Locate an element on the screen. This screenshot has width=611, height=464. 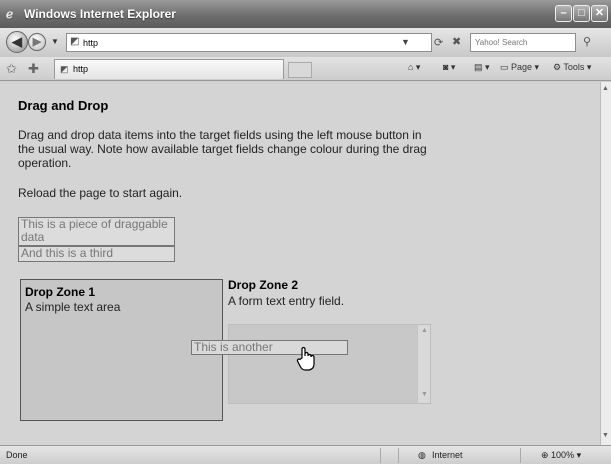
close-button: ✕ is located at coordinates (599, 13).